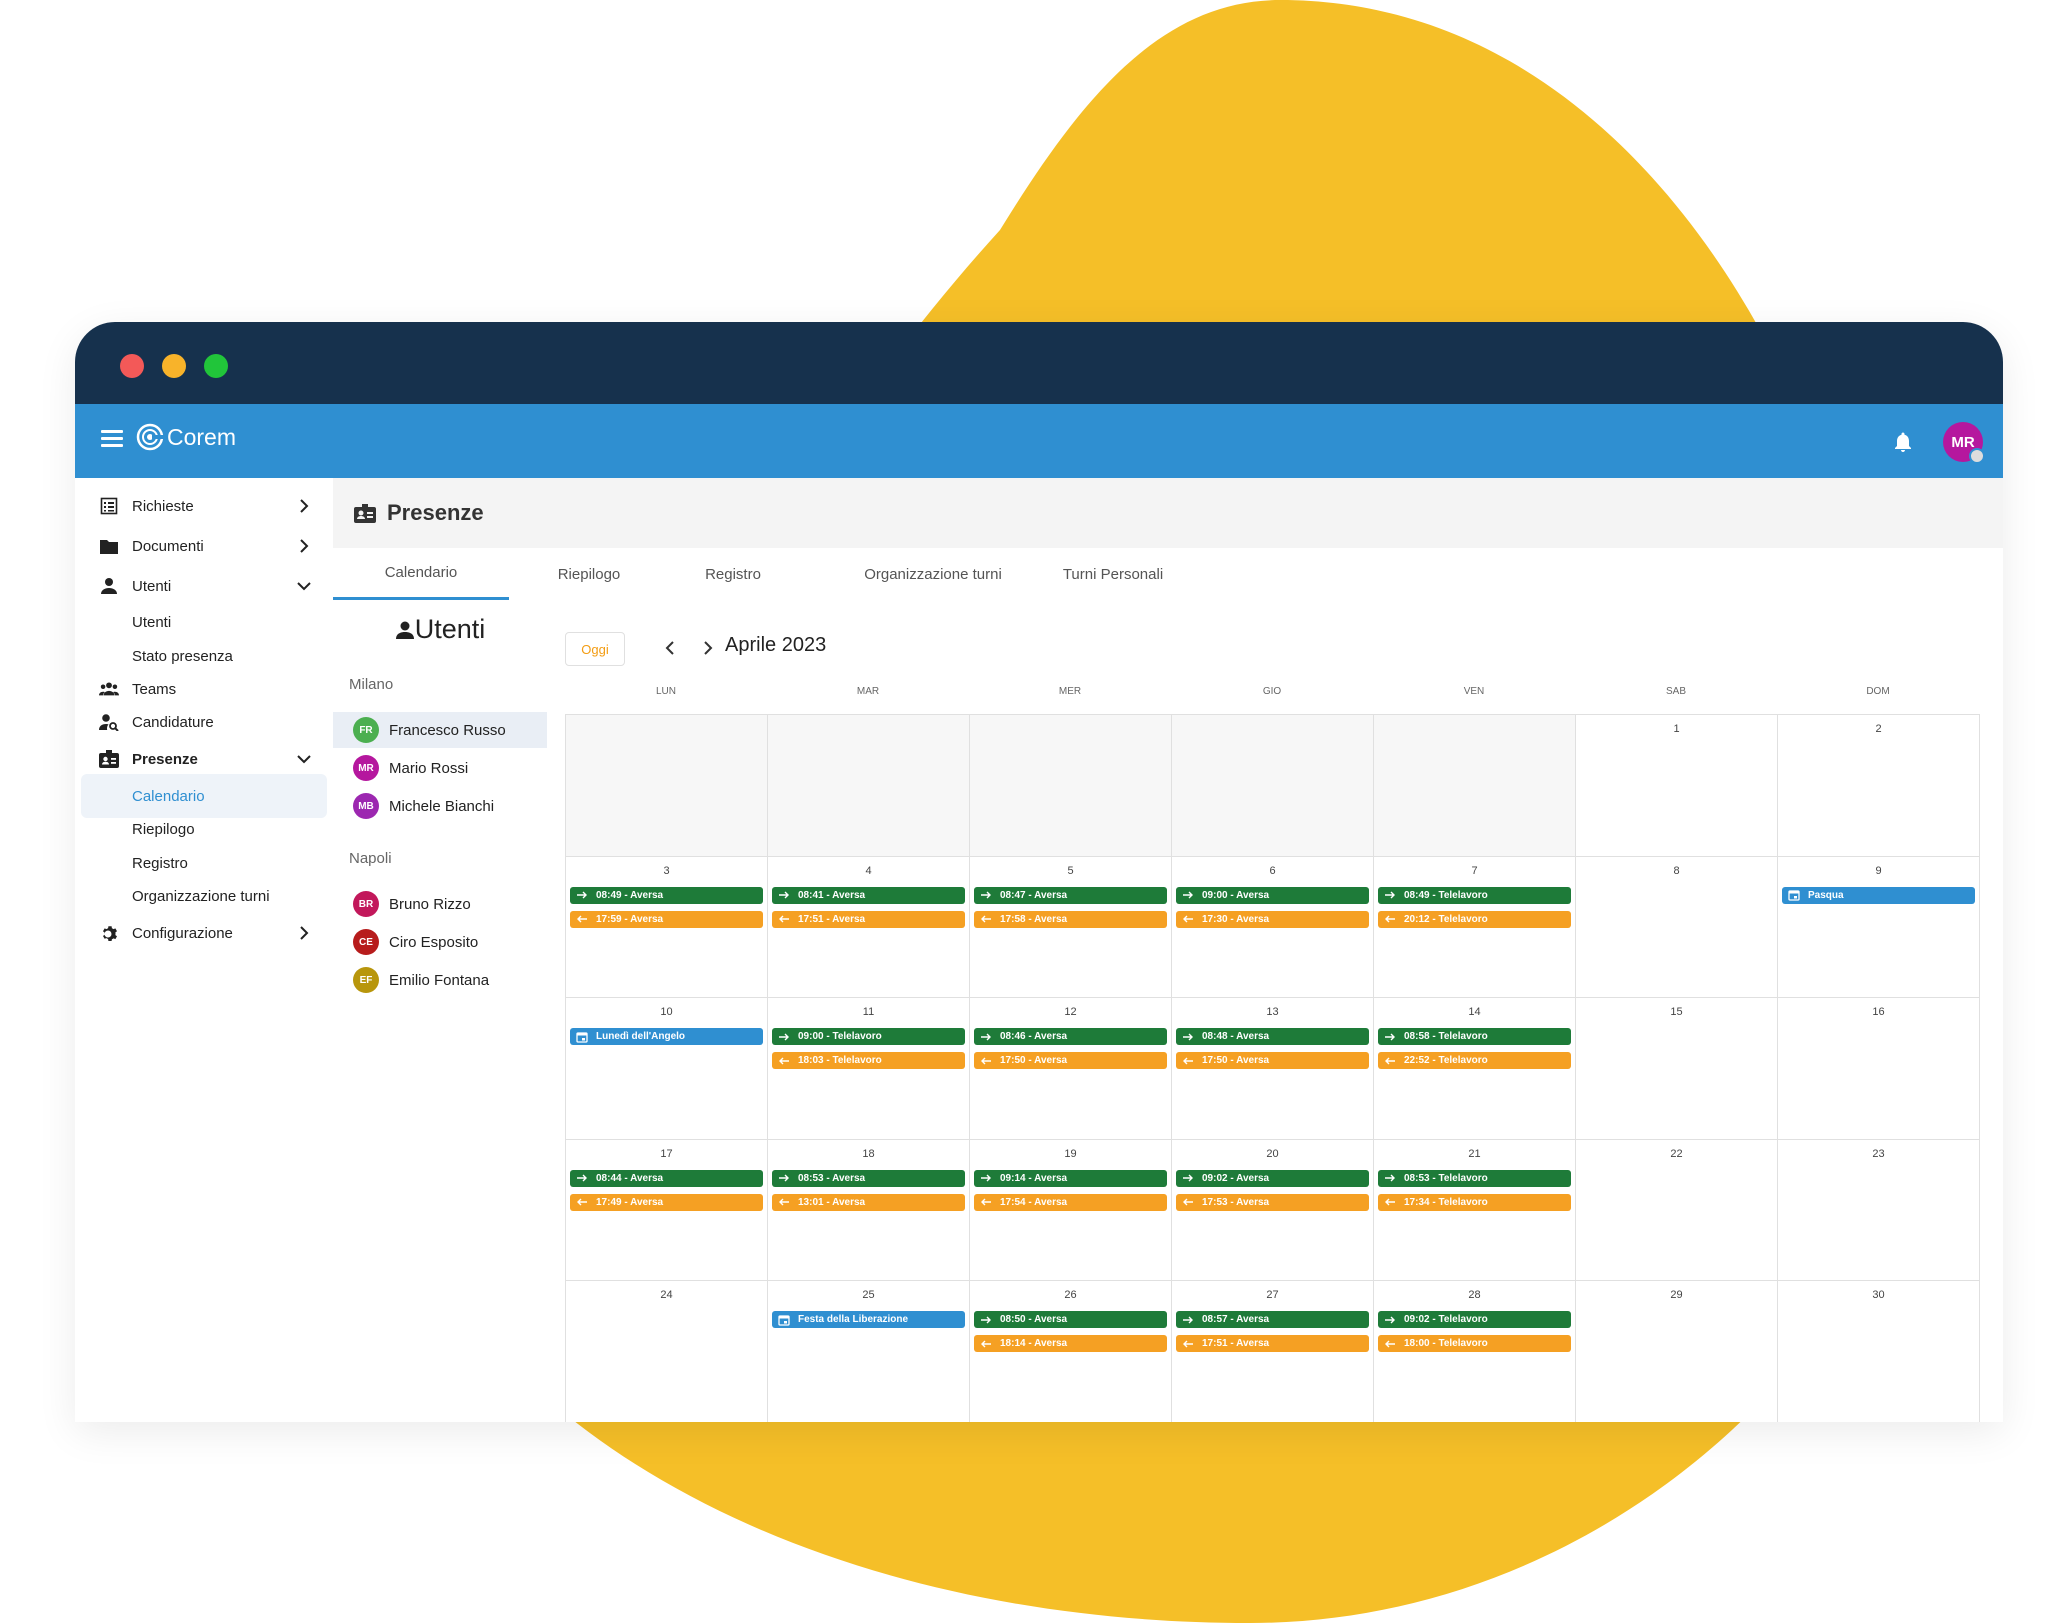  What do you see at coordinates (666, 1037) in the screenshot?
I see `holiday-event: Lunedì dell'Angelo` at bounding box center [666, 1037].